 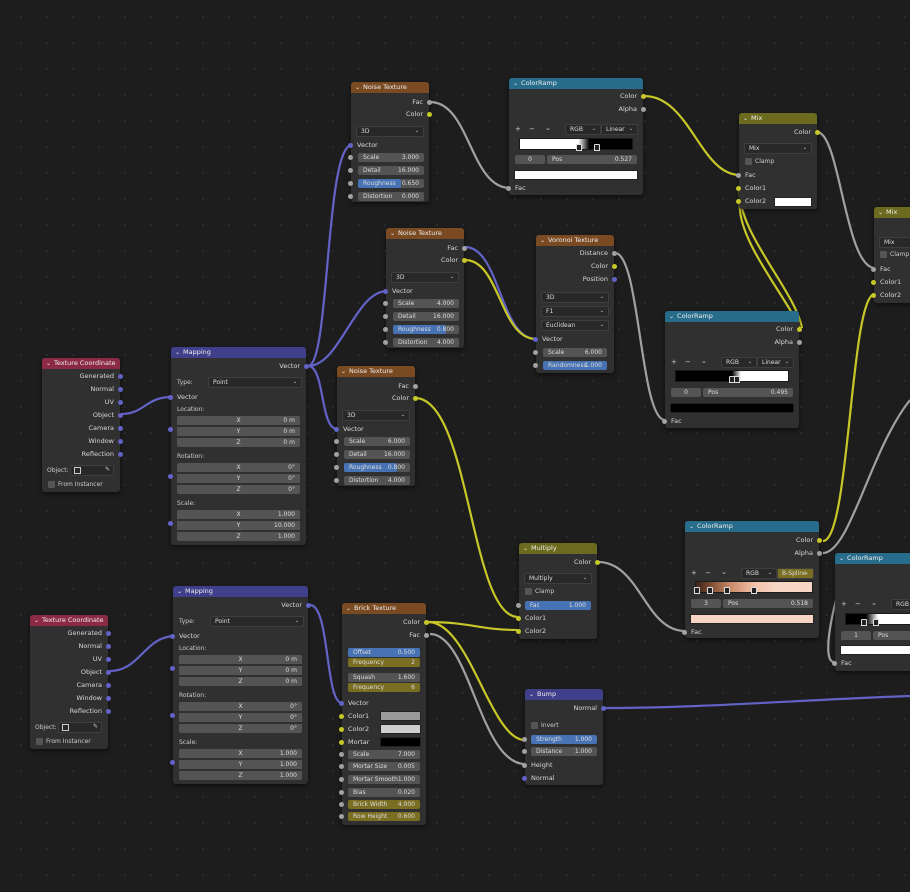 I want to click on stop-index-field: 3, so click(x=706, y=603).